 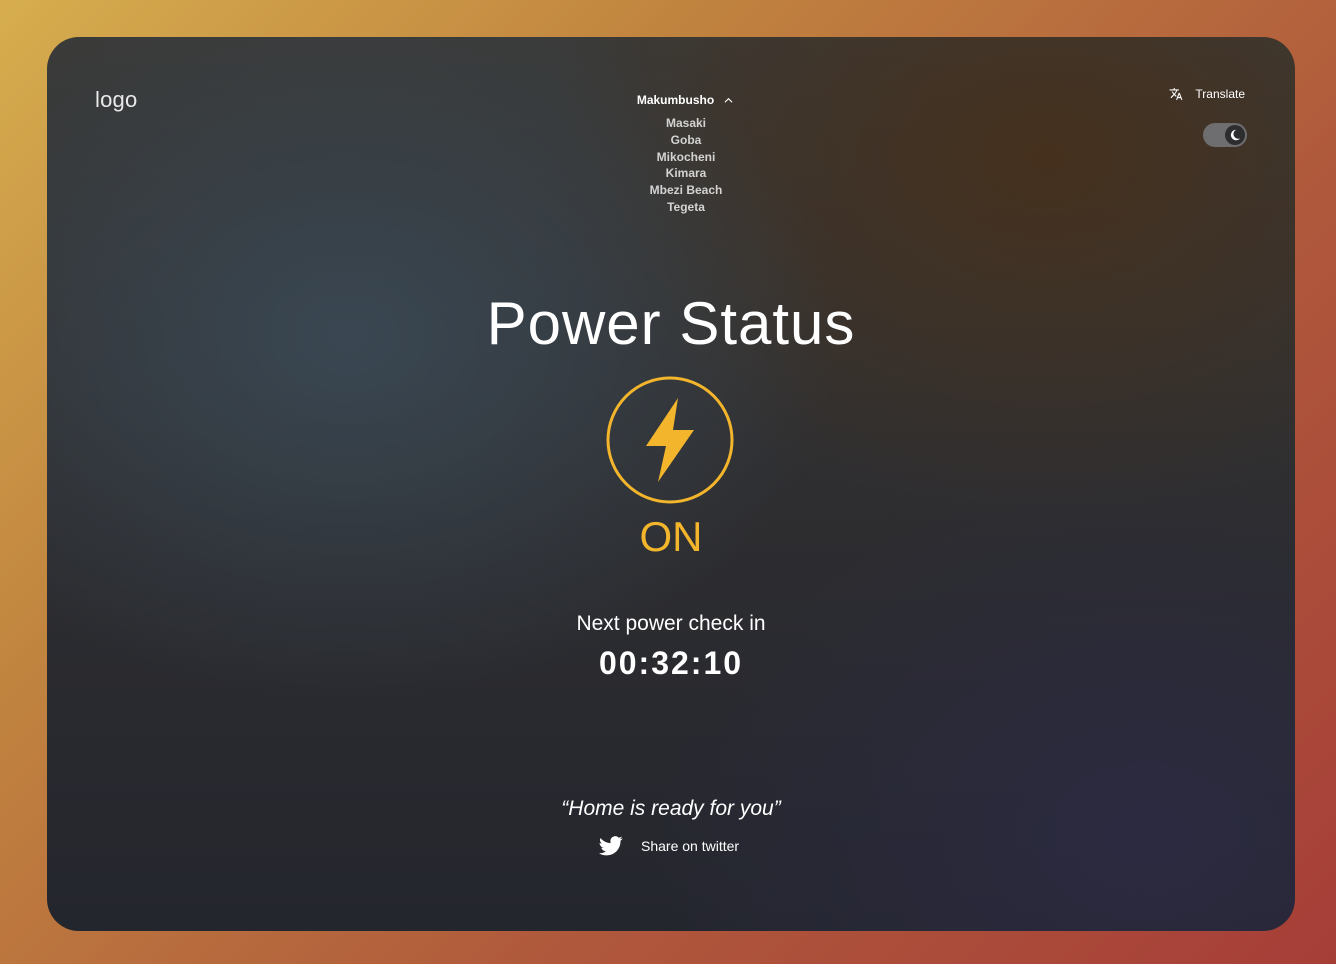 What do you see at coordinates (686, 190) in the screenshot?
I see `location-option-mbezi-beach: Mbezi Beach` at bounding box center [686, 190].